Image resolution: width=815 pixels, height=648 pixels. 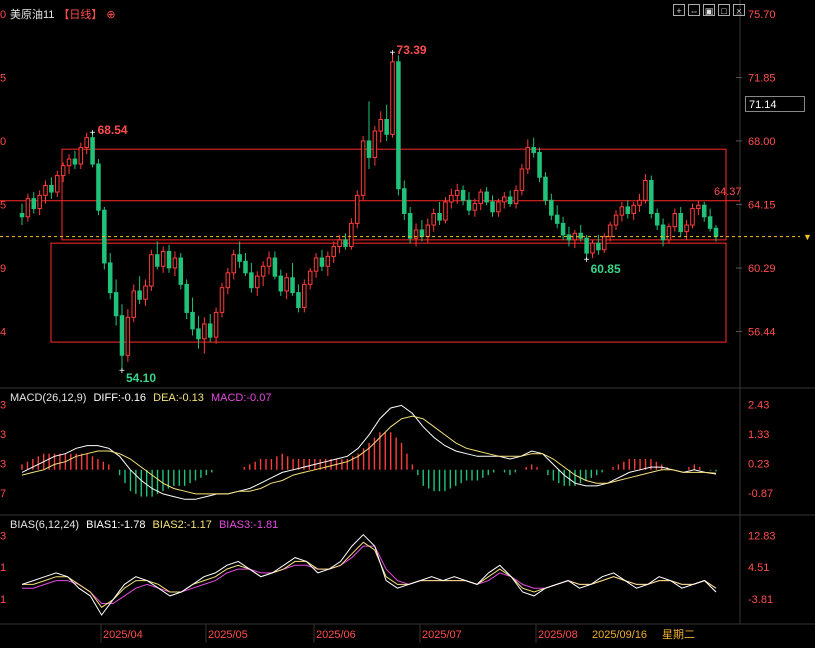 I want to click on maximize-icon: □, so click(x=724, y=10).